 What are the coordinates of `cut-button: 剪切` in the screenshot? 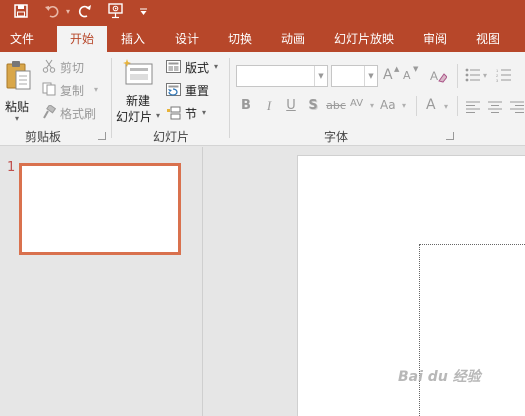 It's located at (67, 67).